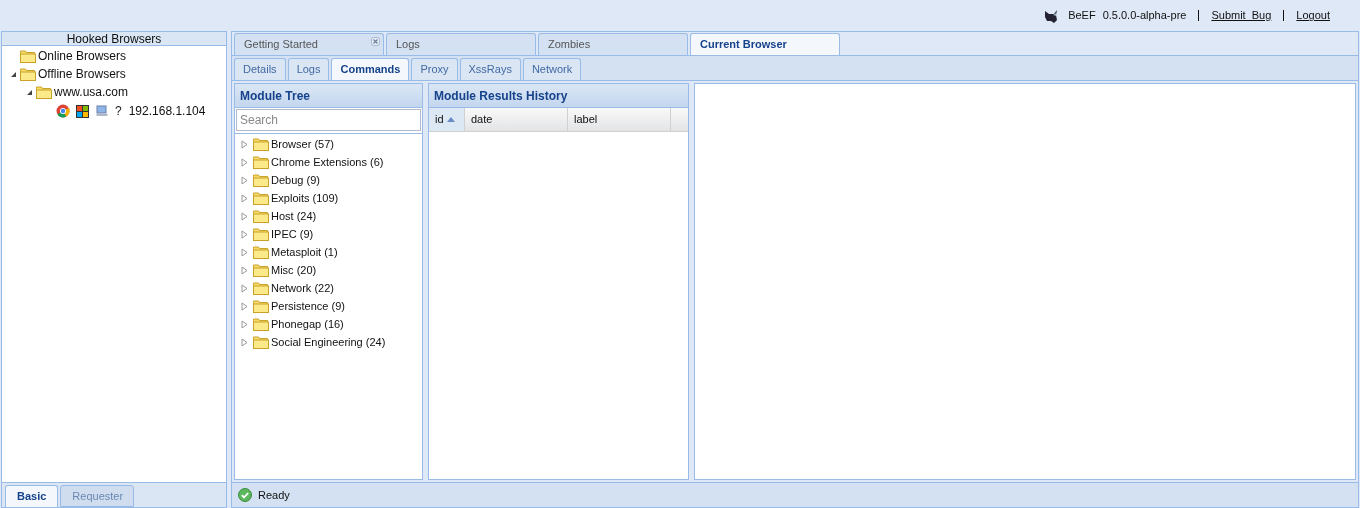 This screenshot has height=508, width=1360. What do you see at coordinates (516, 119) in the screenshot?
I see `column-header: date` at bounding box center [516, 119].